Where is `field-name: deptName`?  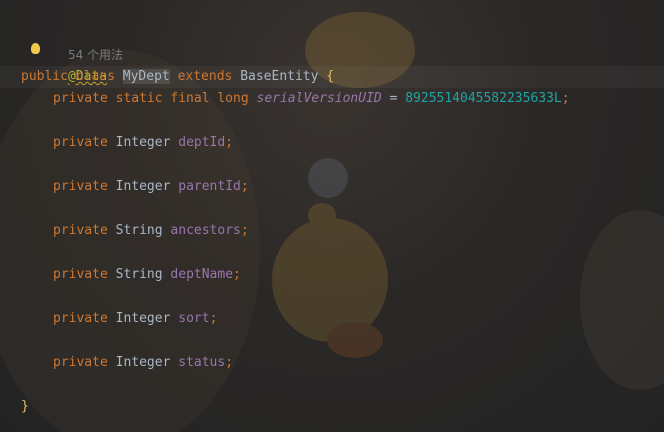
field-name: deptName is located at coordinates (201, 274).